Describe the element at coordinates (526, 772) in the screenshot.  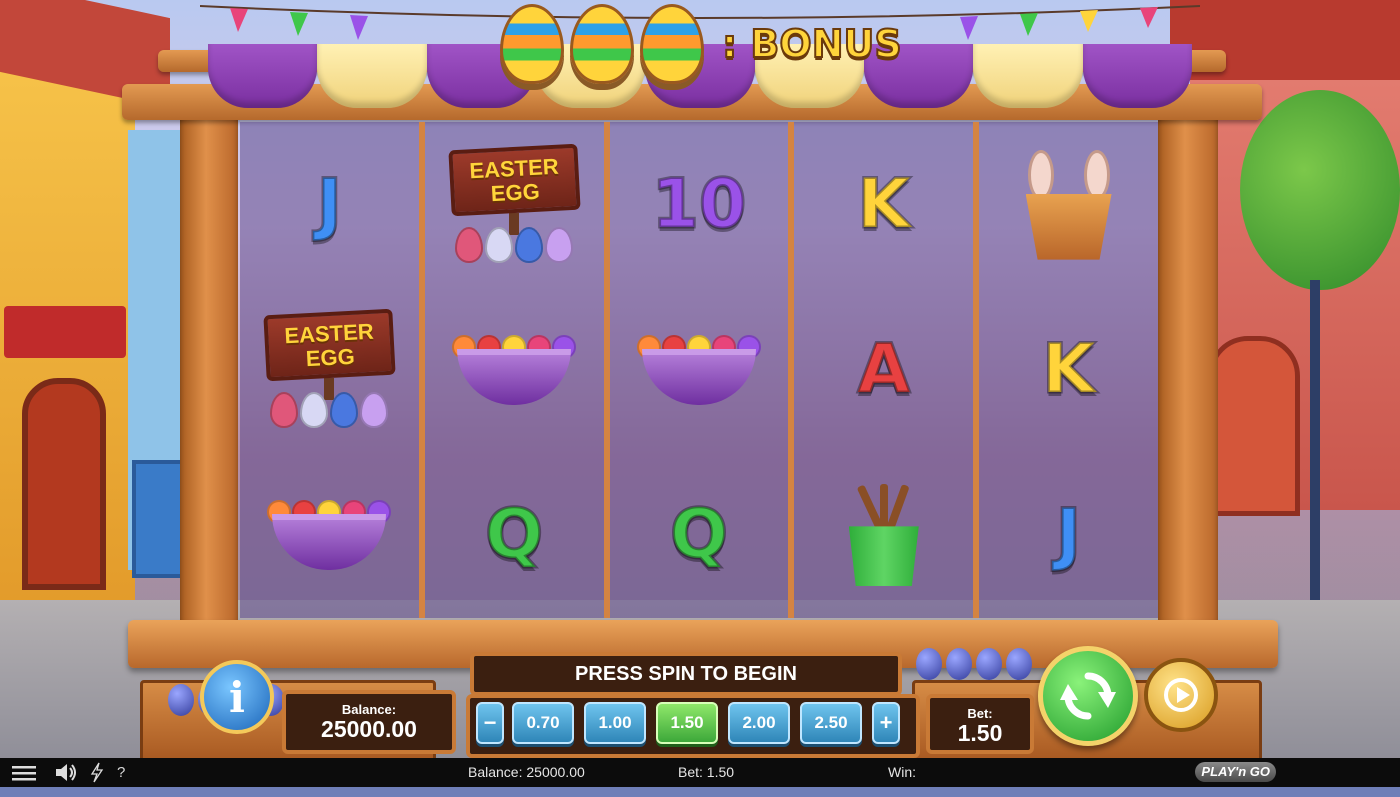
I see `statusbar-balance: Balance: 25000.00` at that location.